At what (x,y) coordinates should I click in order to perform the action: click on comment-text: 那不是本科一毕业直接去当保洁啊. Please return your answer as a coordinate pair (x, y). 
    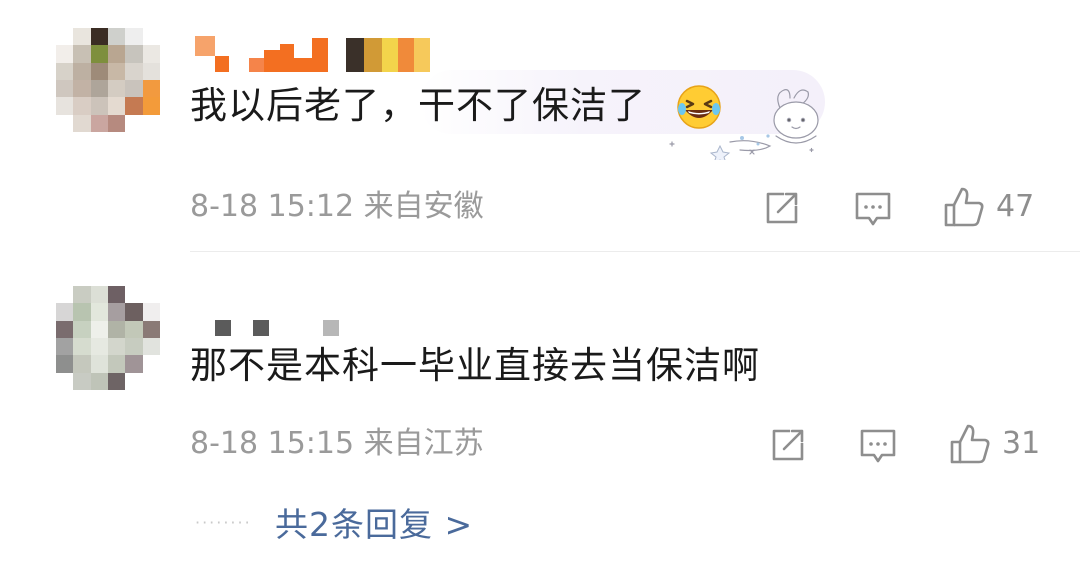
    Looking at the image, I should click on (475, 365).